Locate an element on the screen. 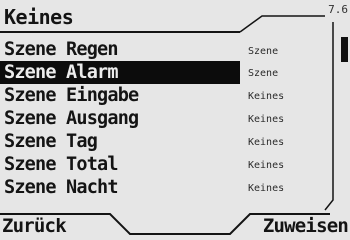 The width and height of the screenshot is (350, 240). scrollbar-thumb is located at coordinates (344, 49).